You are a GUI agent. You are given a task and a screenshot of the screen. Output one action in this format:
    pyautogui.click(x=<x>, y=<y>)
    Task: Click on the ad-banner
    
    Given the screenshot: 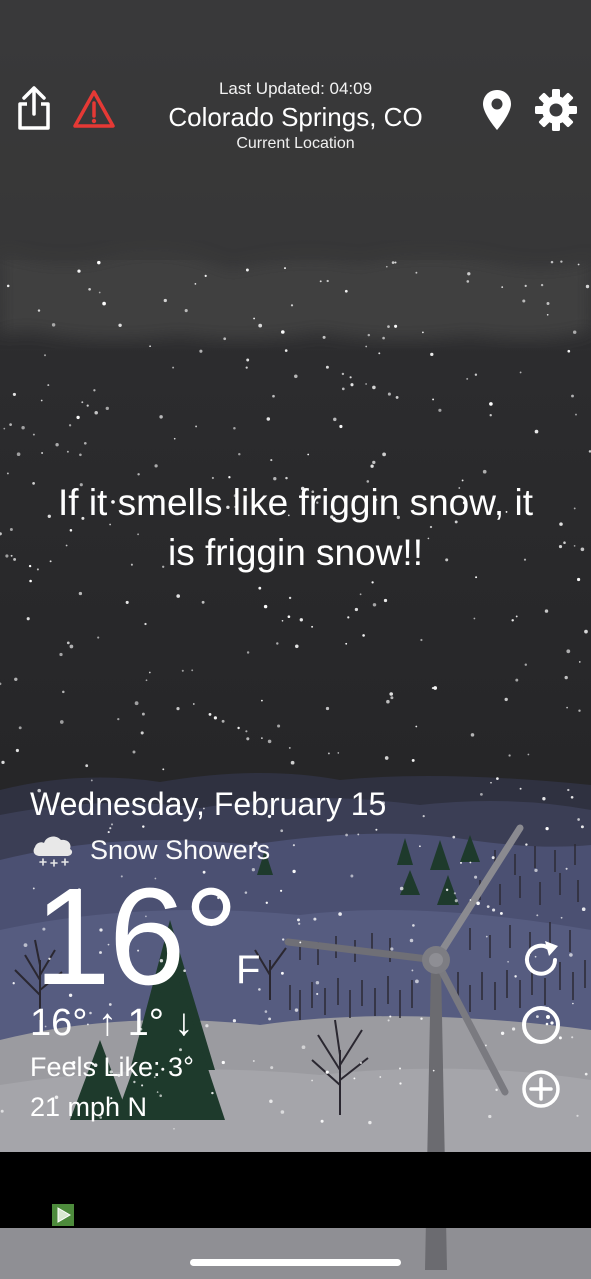 What is the action you would take?
    pyautogui.click(x=295, y=1190)
    